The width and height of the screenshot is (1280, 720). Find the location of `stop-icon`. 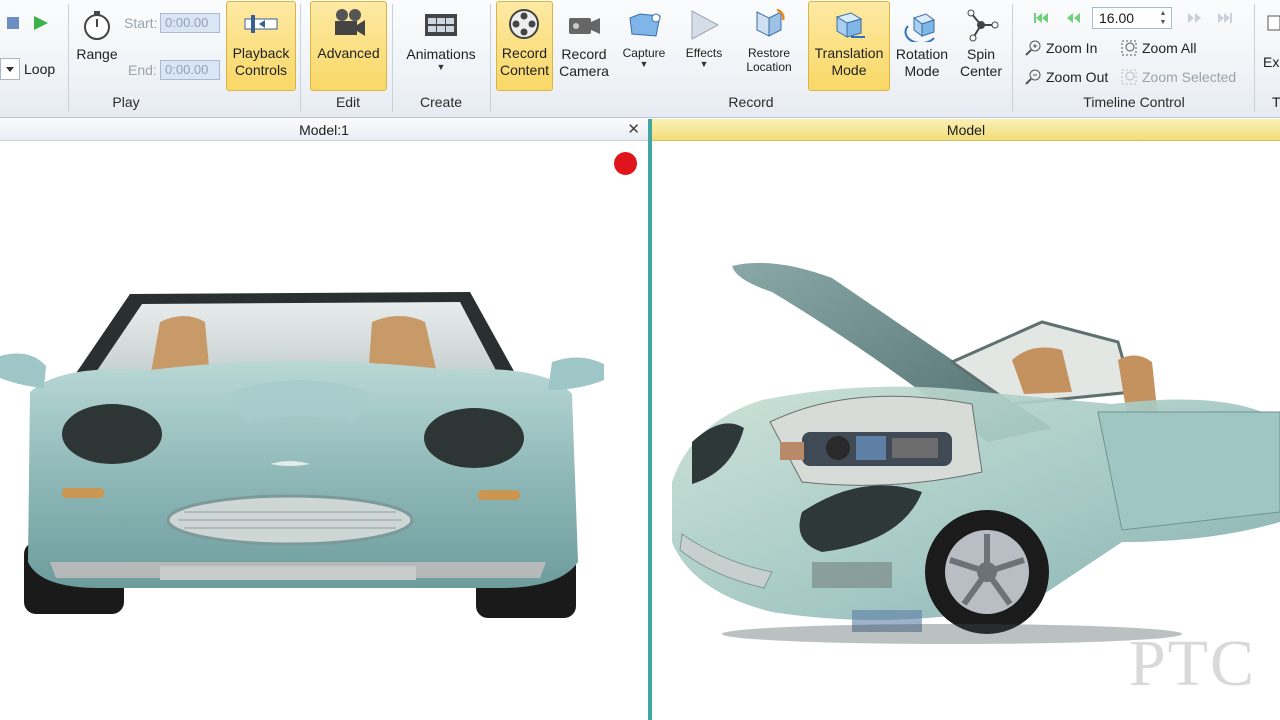

stop-icon is located at coordinates (13, 23).